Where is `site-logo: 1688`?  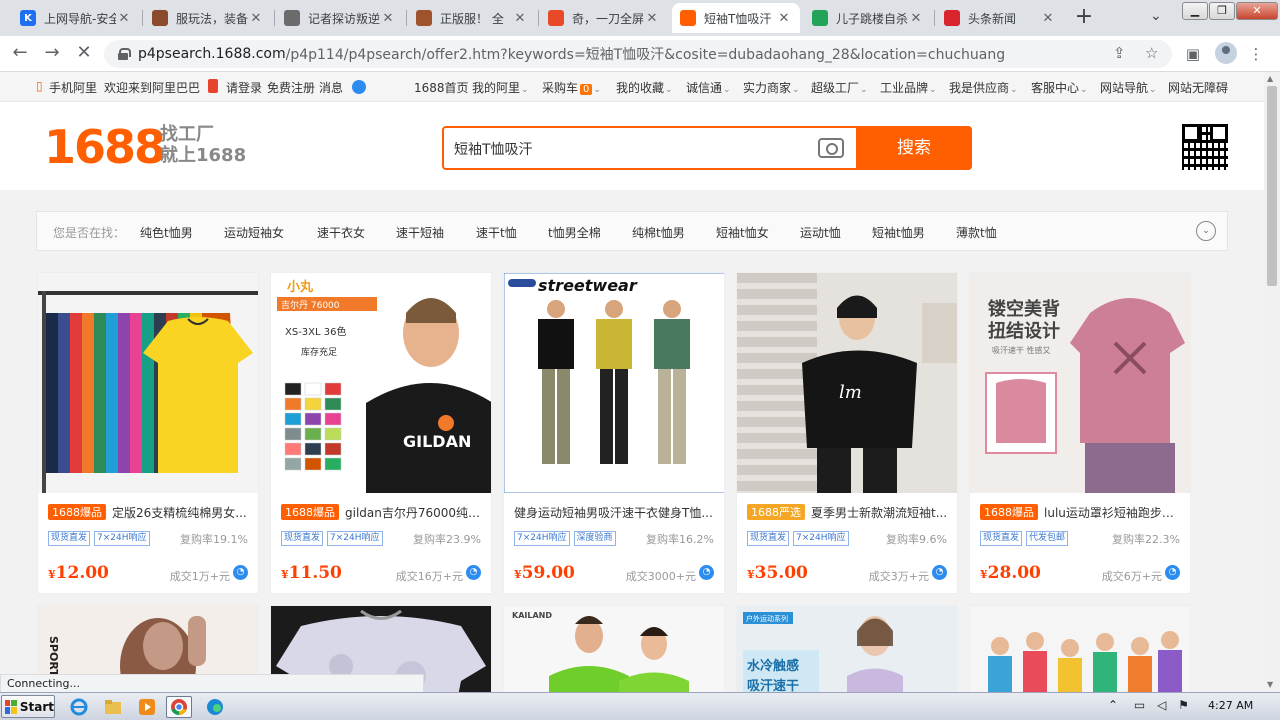
site-logo: 1688 is located at coordinates (105, 147).